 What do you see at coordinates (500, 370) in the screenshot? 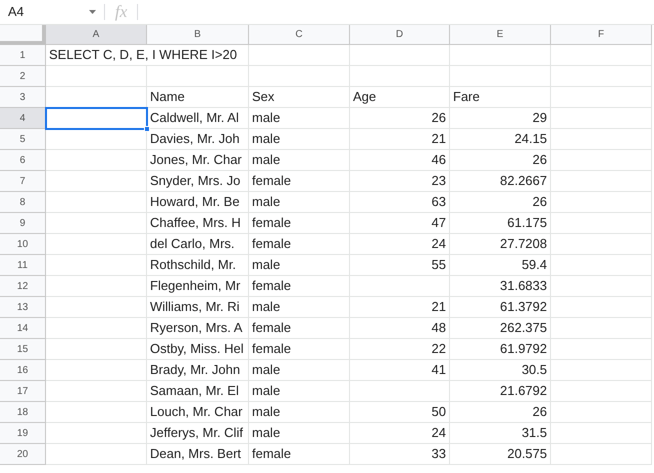
I see `table-cell: 30.5` at bounding box center [500, 370].